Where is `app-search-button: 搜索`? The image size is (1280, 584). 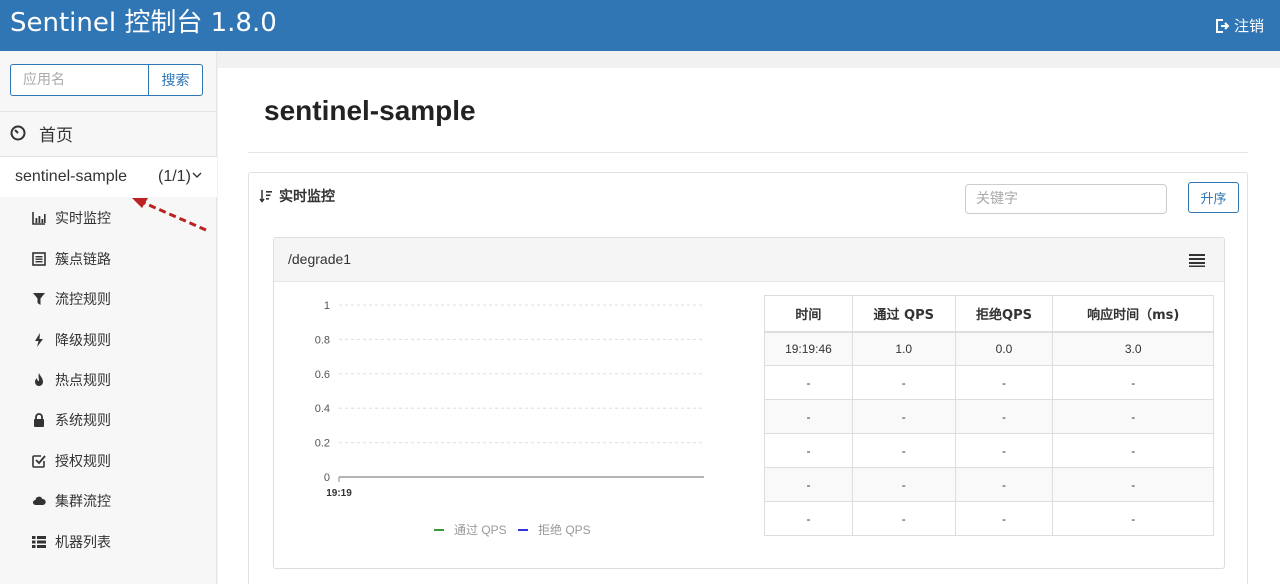 app-search-button: 搜索 is located at coordinates (175, 80).